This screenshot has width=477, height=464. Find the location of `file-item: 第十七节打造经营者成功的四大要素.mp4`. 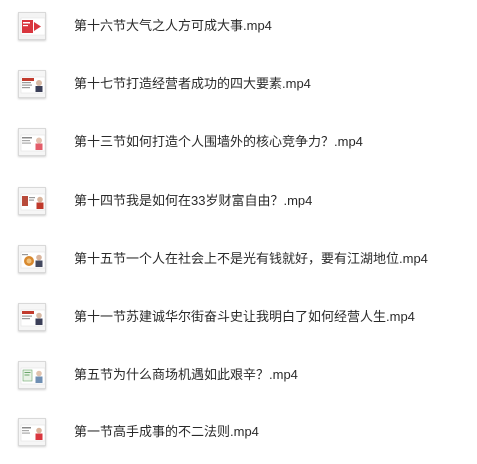

file-item: 第十七节打造经营者成功的四大要素.mp4 is located at coordinates (238, 84).